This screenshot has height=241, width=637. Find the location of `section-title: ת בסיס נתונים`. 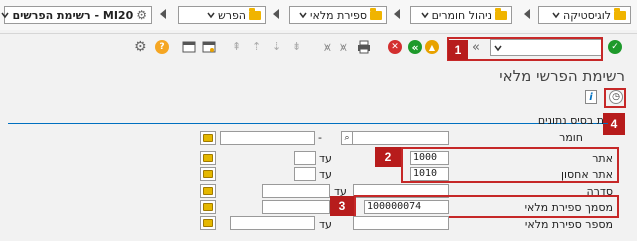

section-title: ת בסיס נתונים is located at coordinates (570, 120).